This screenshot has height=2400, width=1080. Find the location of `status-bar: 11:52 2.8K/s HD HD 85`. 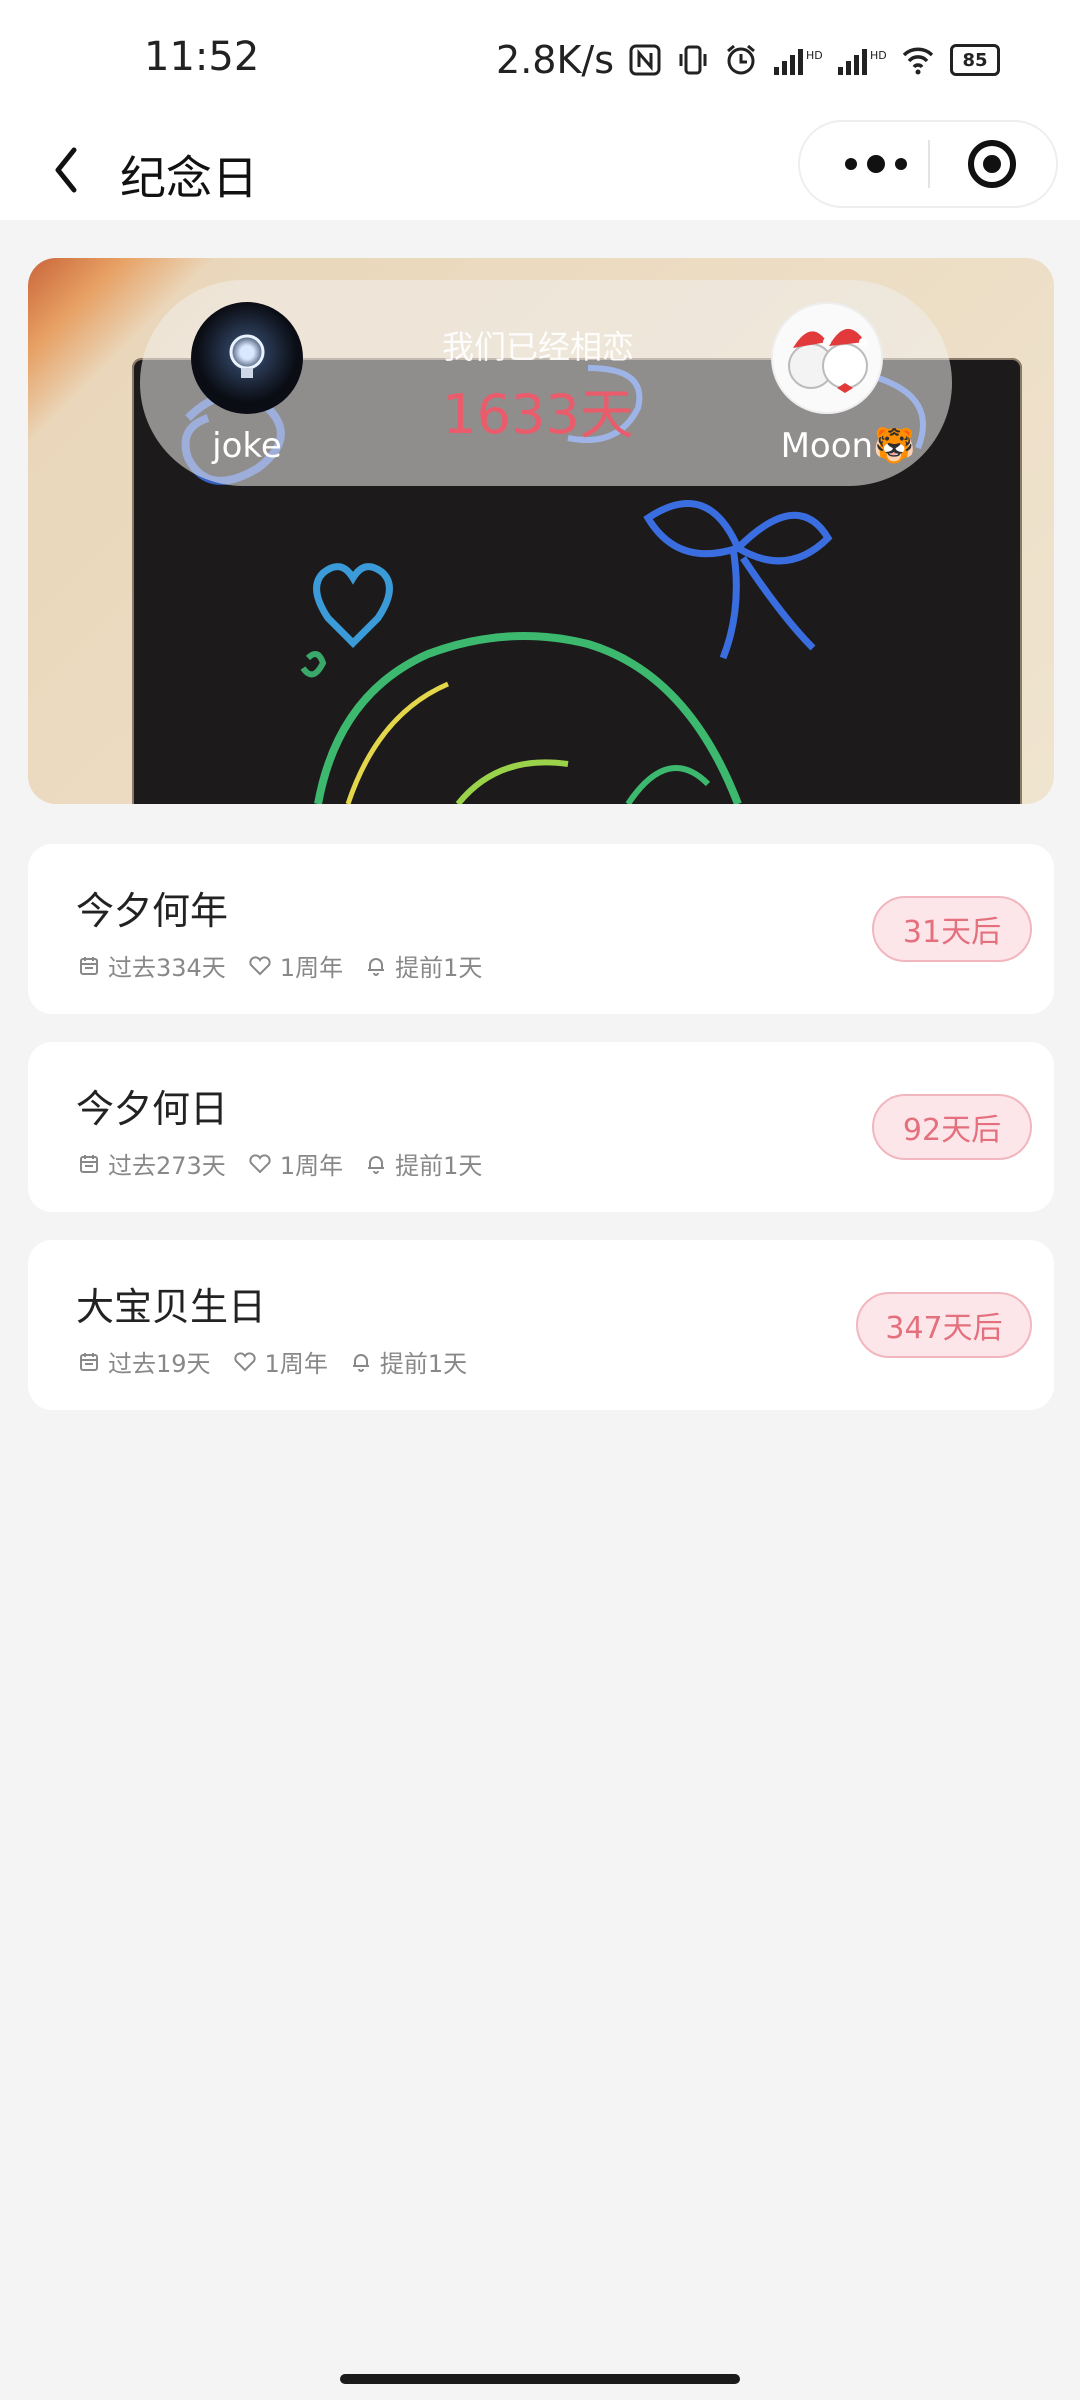

status-bar: 11:52 2.8K/s HD HD 85 is located at coordinates (540, 60).